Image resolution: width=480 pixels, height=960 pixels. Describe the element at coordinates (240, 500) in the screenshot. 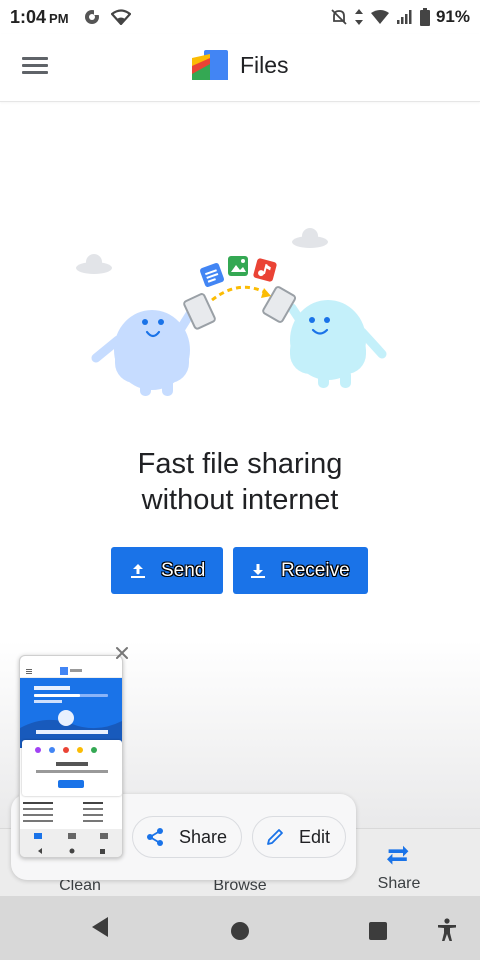

I see `headline-line-2: without internet` at that location.